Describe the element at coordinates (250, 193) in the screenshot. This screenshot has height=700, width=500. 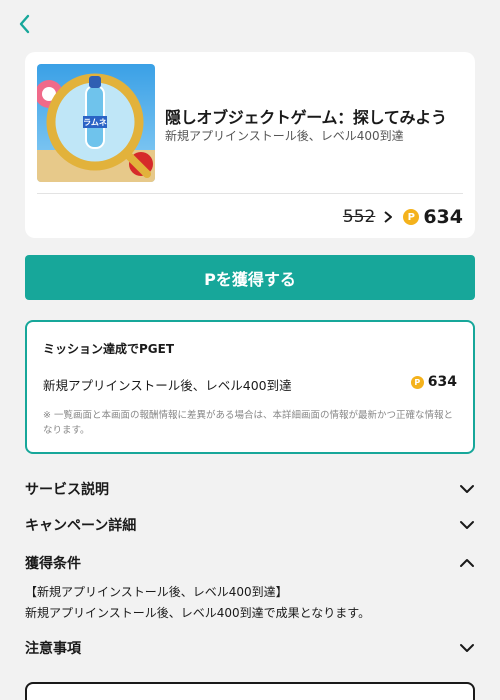
I see `divider` at that location.